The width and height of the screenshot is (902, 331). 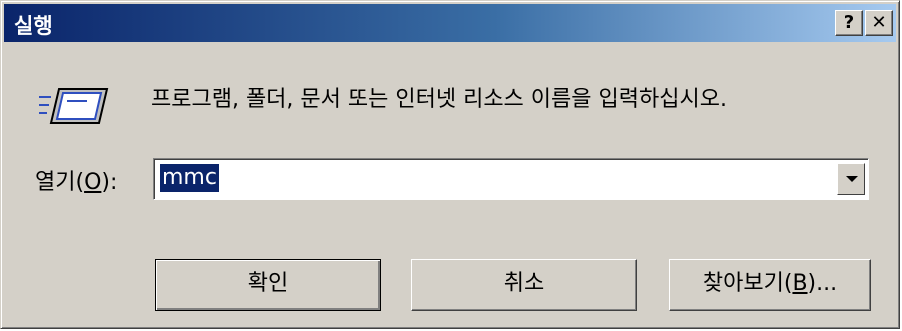 I want to click on ok-button: 확인, so click(x=268, y=285).